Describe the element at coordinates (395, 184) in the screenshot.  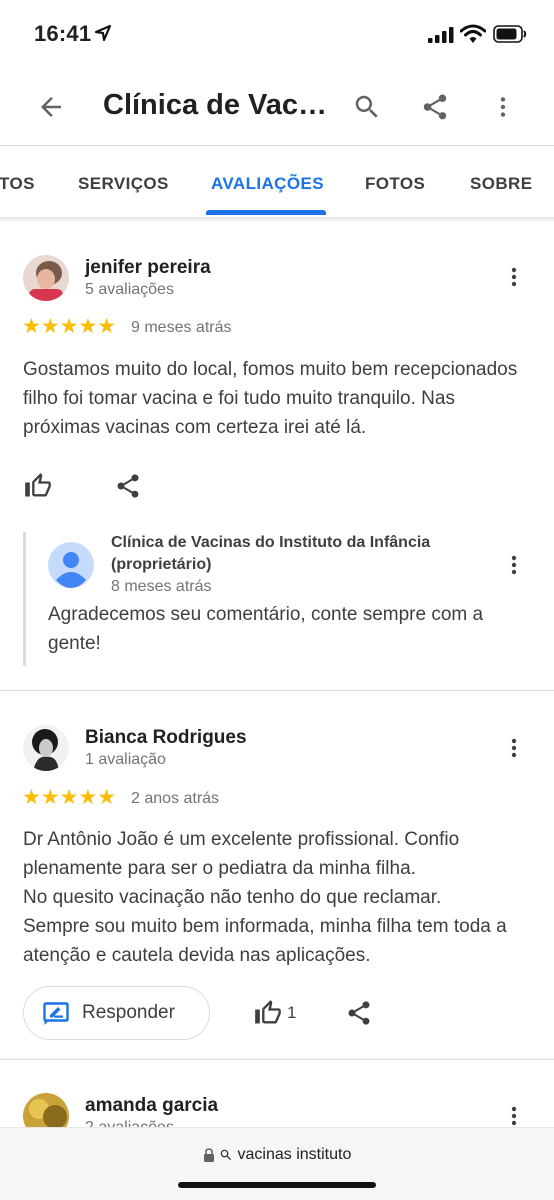
I see `tab-photos: FOTOS` at that location.